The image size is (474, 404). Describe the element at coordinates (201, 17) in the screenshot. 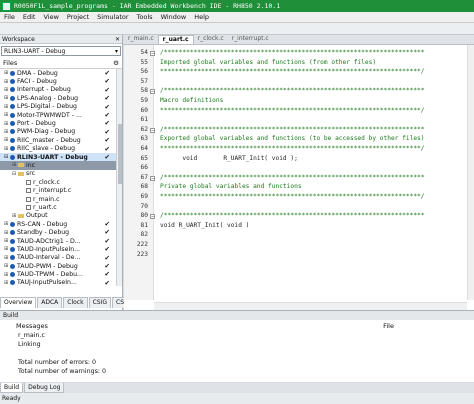

I see `menu-help: Help` at that location.